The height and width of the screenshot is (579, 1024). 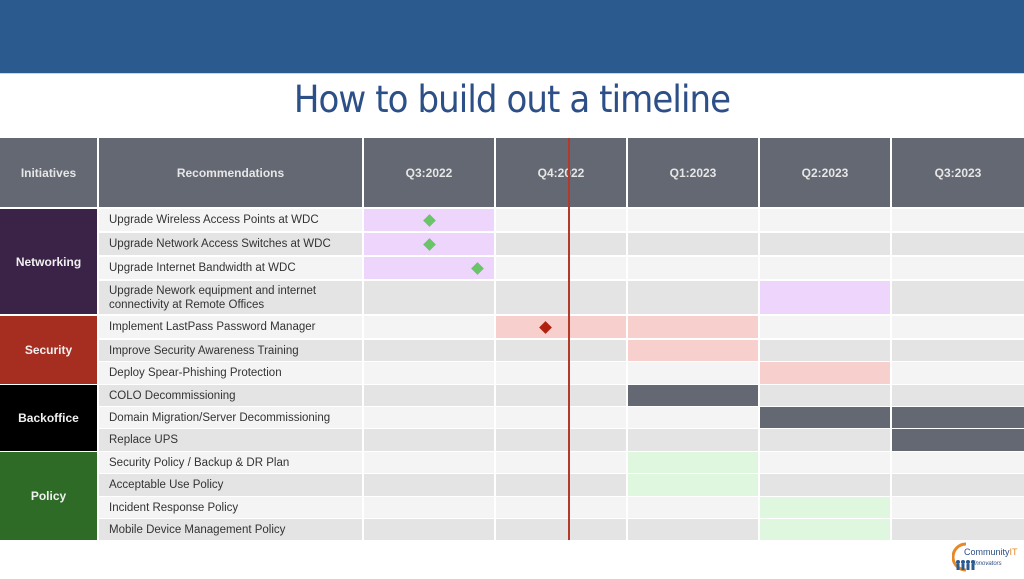 What do you see at coordinates (48, 261) in the screenshot?
I see `initiative-group-networking: Networking` at bounding box center [48, 261].